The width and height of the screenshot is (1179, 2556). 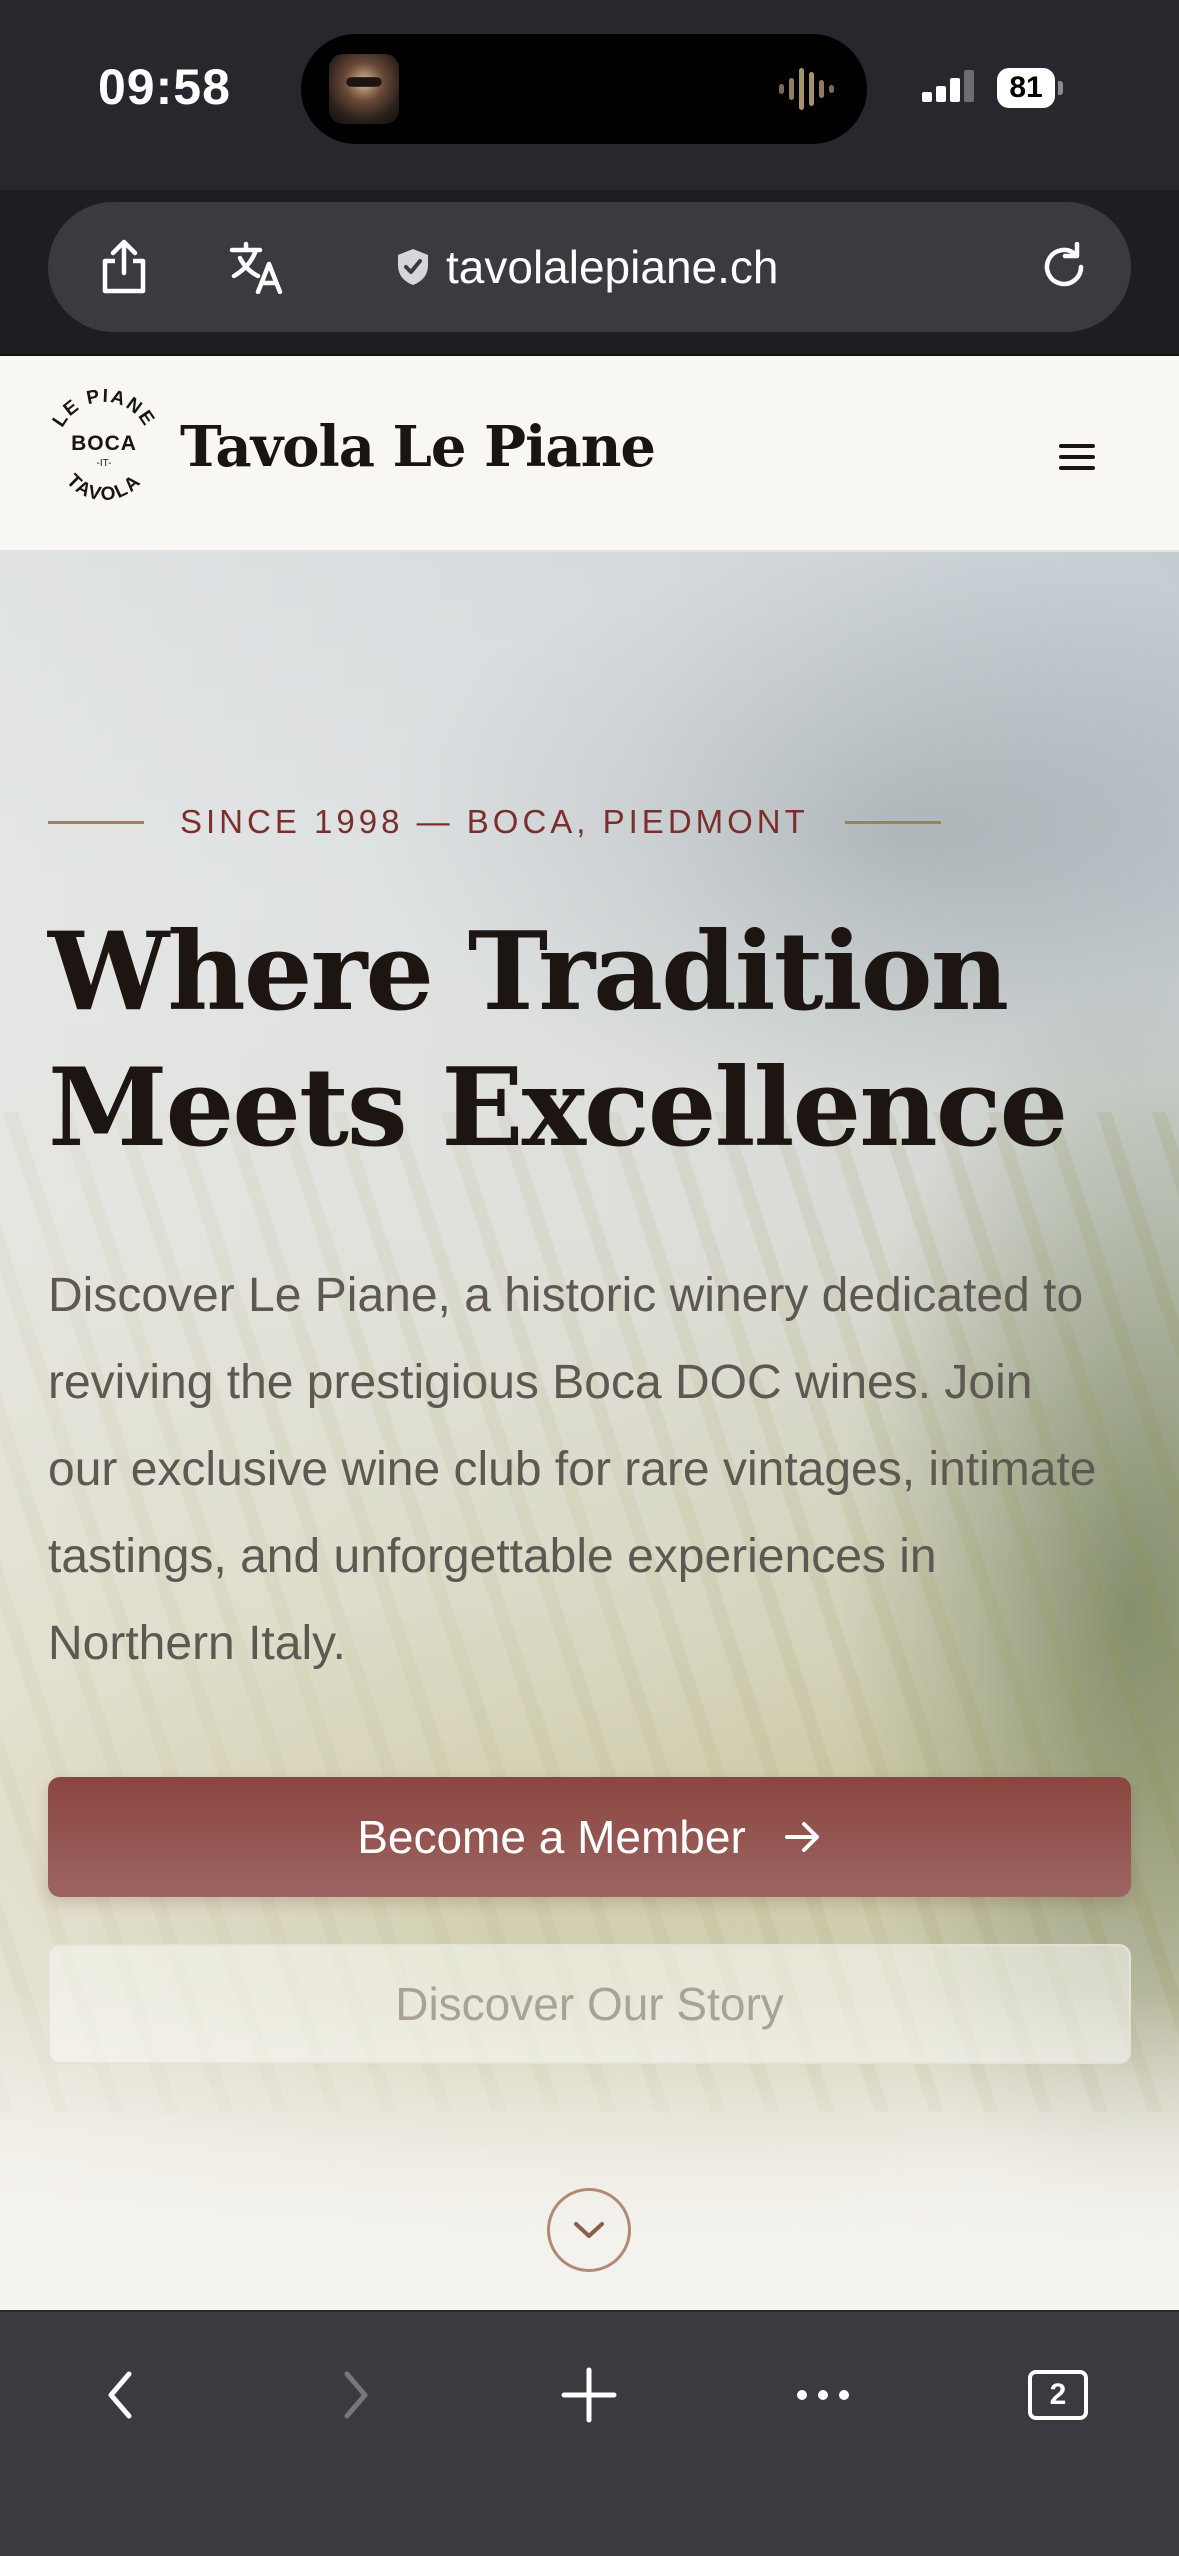 I want to click on translate-button, so click(x=257, y=267).